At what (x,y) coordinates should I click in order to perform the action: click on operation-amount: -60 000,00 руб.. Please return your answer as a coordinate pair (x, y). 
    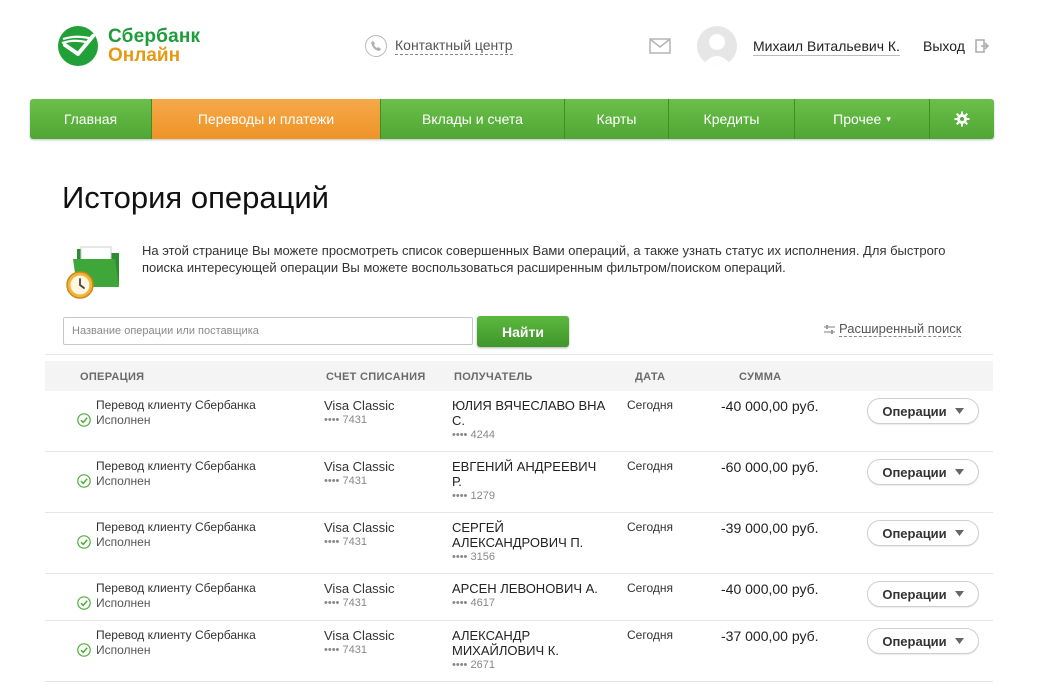
    Looking at the image, I should click on (770, 467).